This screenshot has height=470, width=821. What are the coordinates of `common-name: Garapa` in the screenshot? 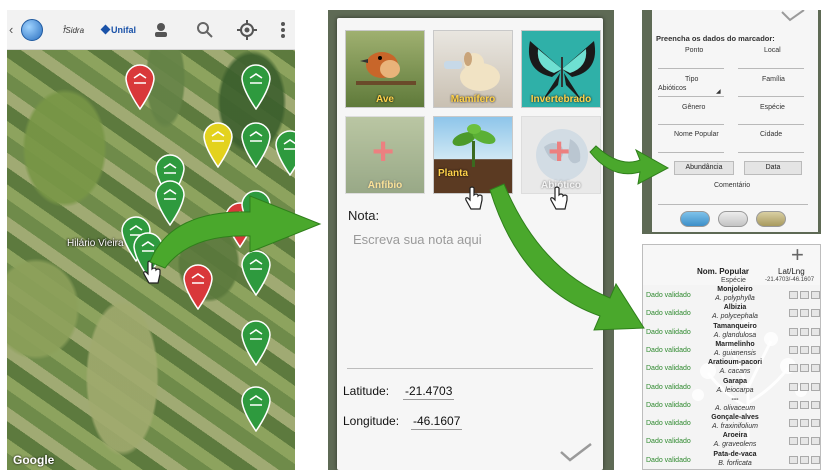 It's located at (735, 381).